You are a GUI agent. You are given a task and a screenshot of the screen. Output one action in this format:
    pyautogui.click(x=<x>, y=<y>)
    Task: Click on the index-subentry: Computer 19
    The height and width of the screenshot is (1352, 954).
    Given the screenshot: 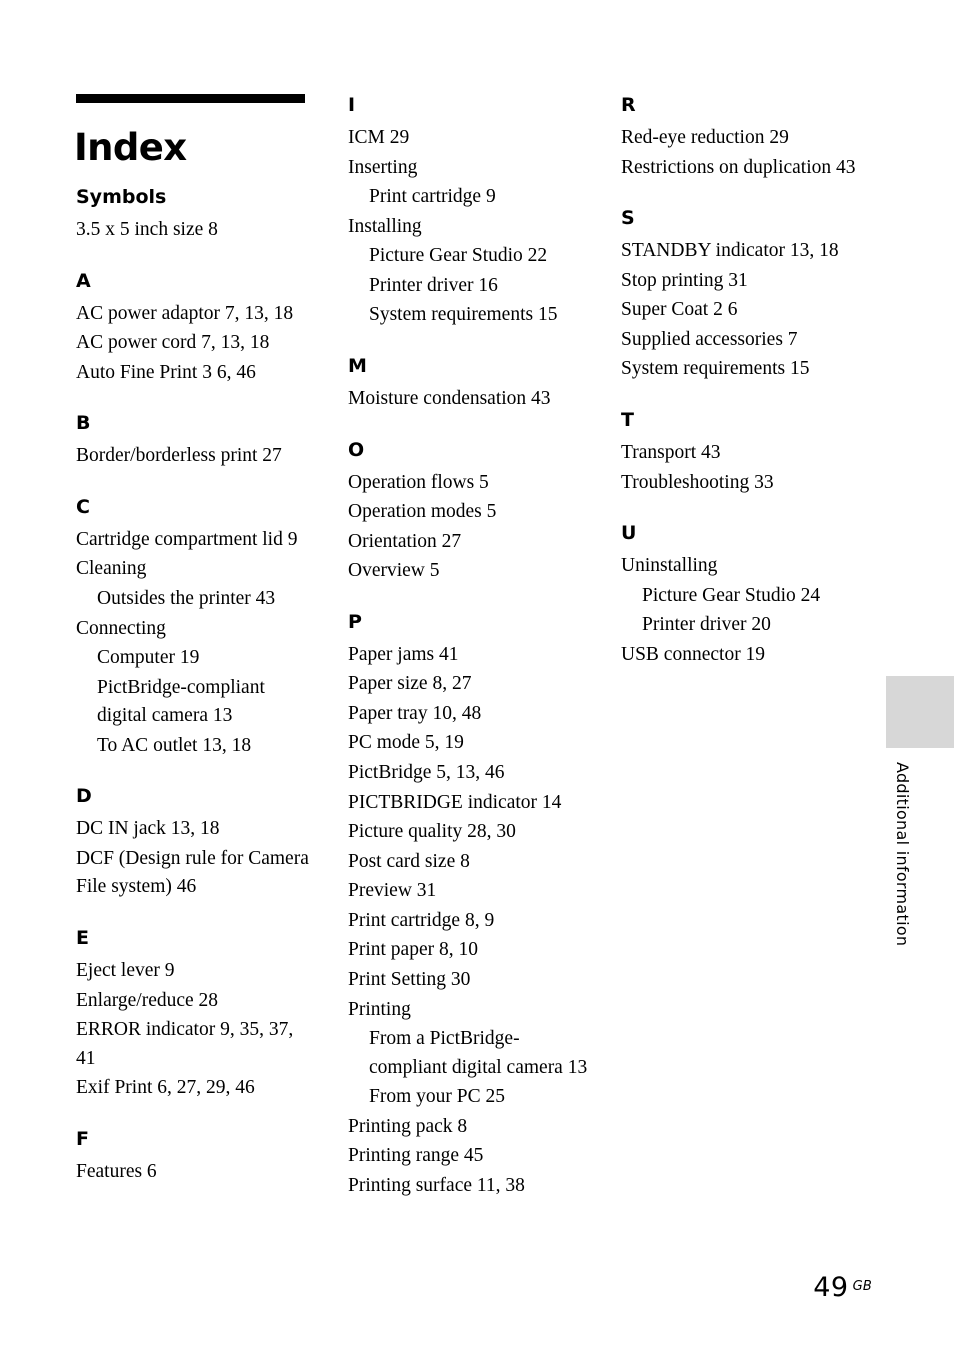 What is the action you would take?
    pyautogui.click(x=148, y=658)
    